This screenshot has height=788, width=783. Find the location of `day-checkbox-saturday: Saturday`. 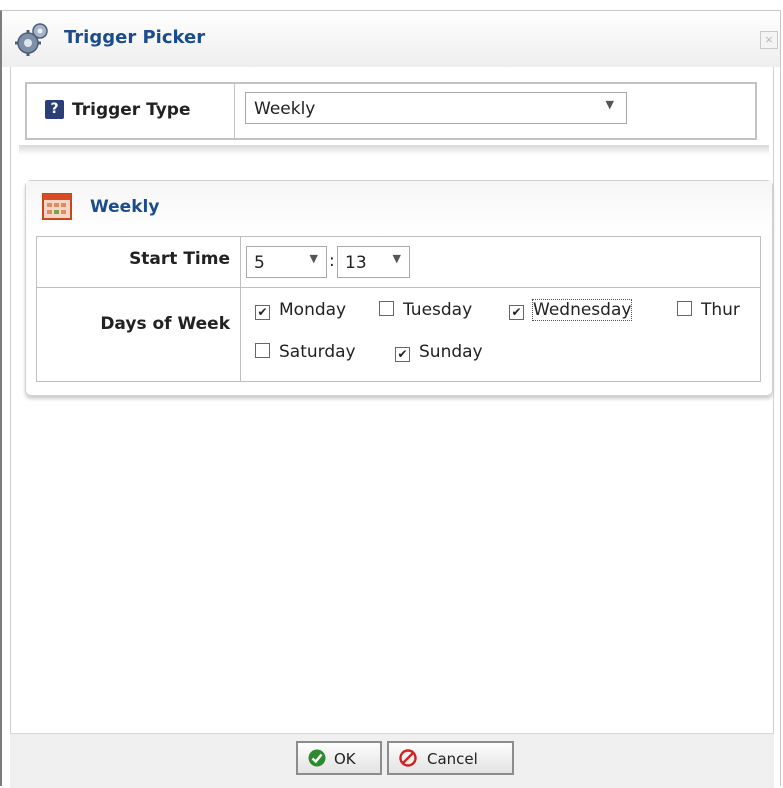

day-checkbox-saturday: Saturday is located at coordinates (305, 352).